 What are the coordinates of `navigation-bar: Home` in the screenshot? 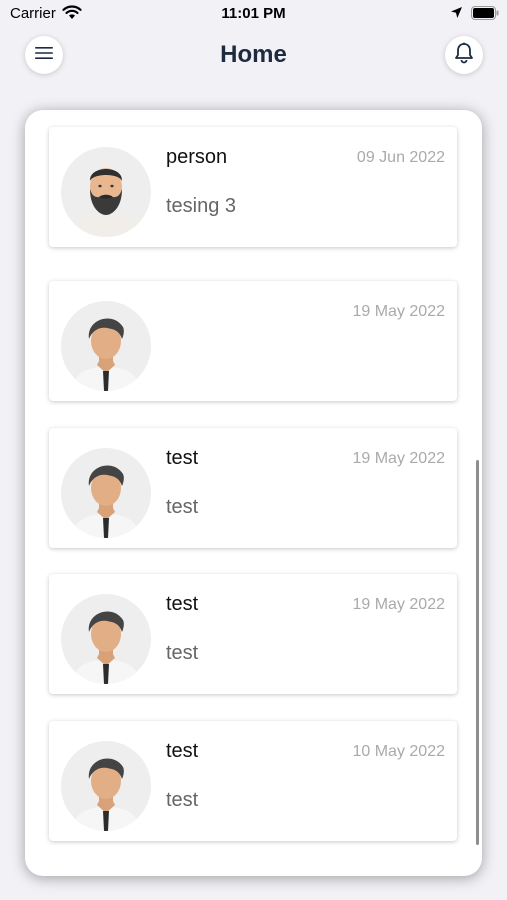 It's located at (253, 58).